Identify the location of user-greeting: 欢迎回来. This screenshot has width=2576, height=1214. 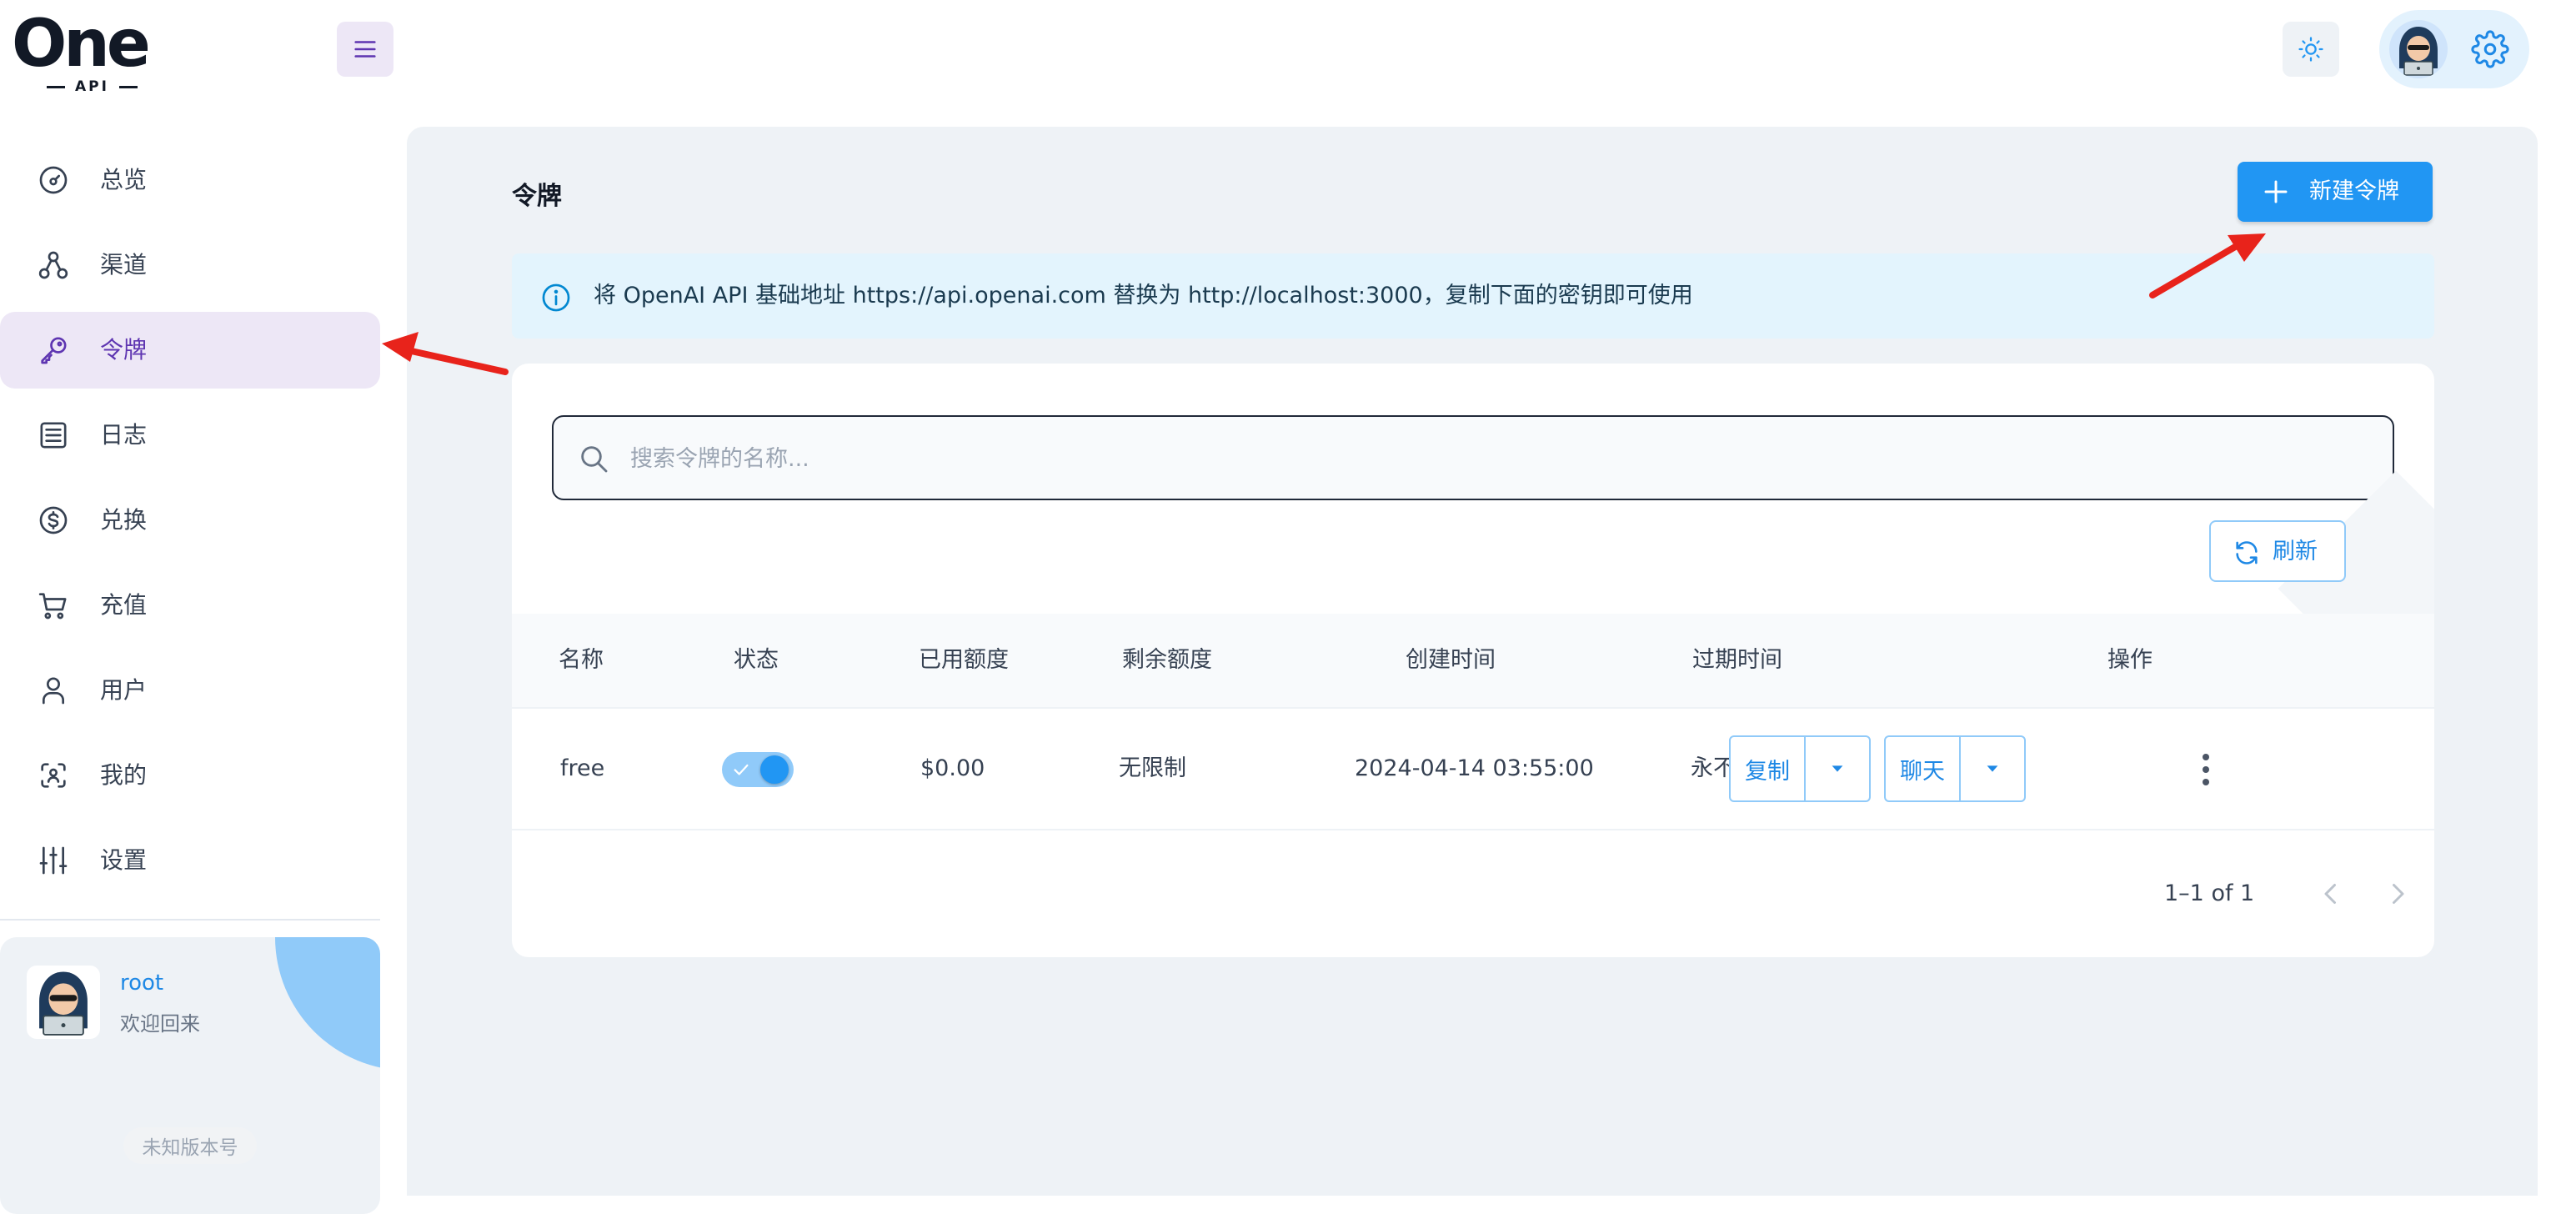
(160, 1024).